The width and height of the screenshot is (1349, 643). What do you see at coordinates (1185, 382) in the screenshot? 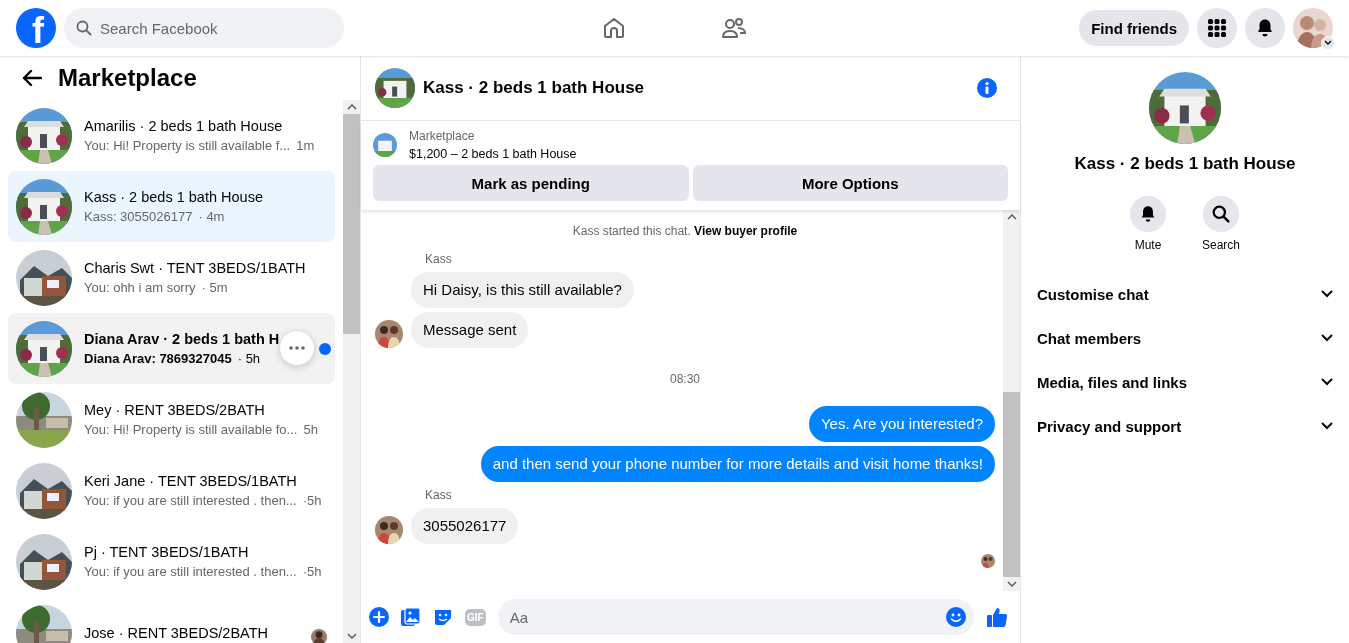
I see `section-header: Media, files and links` at bounding box center [1185, 382].